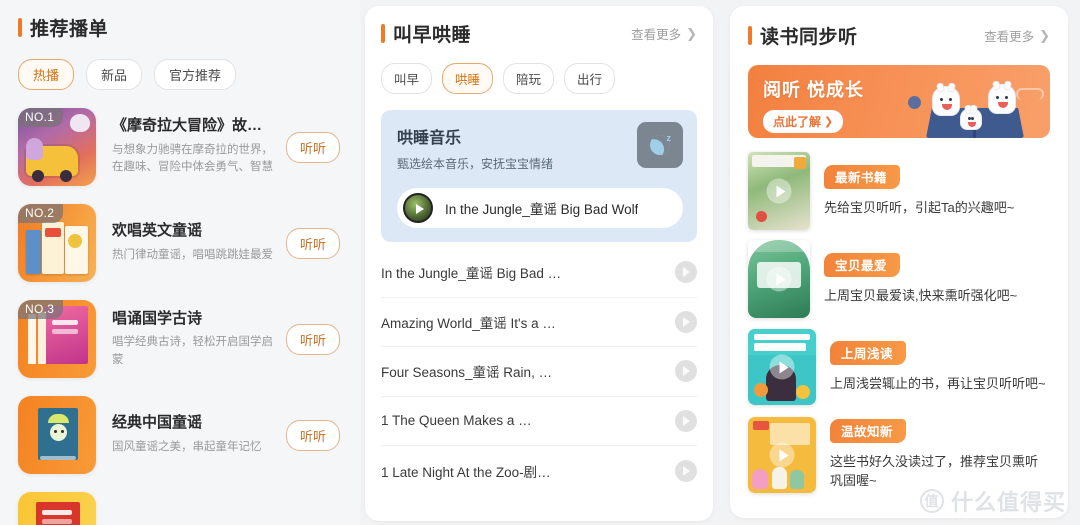 The height and width of the screenshot is (525, 1080). What do you see at coordinates (921, 295) in the screenshot?
I see `book-desc: 上周宝贝最爱读,快来熏听强化吧~` at bounding box center [921, 295].